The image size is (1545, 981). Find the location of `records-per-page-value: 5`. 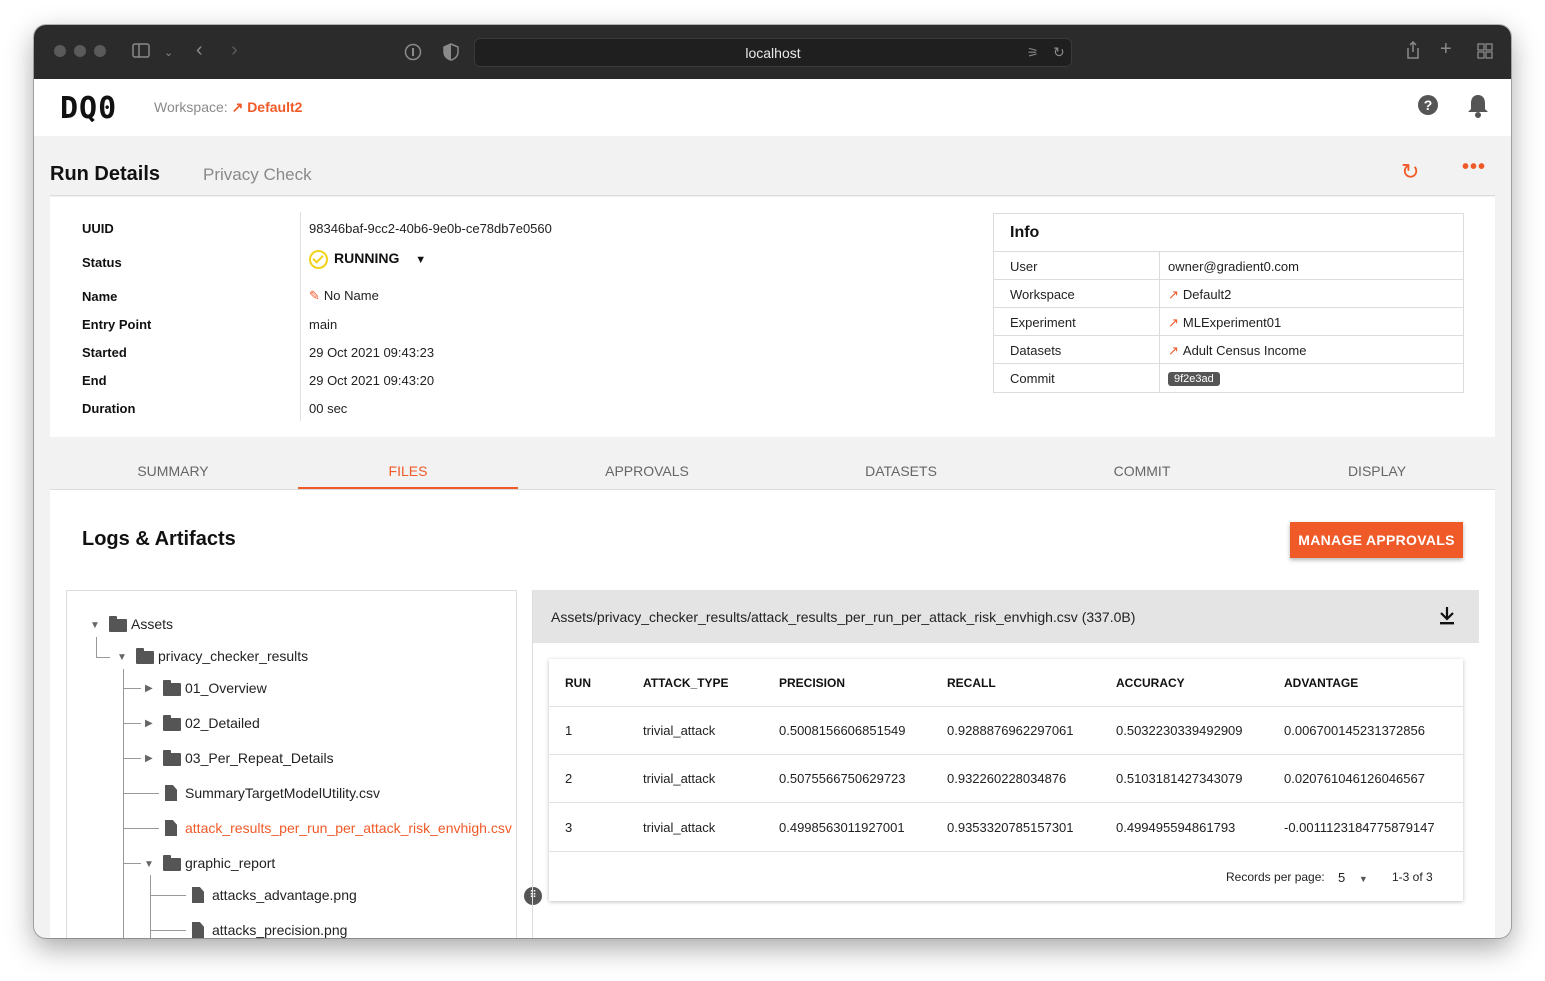

records-per-page-value: 5 is located at coordinates (1342, 877).